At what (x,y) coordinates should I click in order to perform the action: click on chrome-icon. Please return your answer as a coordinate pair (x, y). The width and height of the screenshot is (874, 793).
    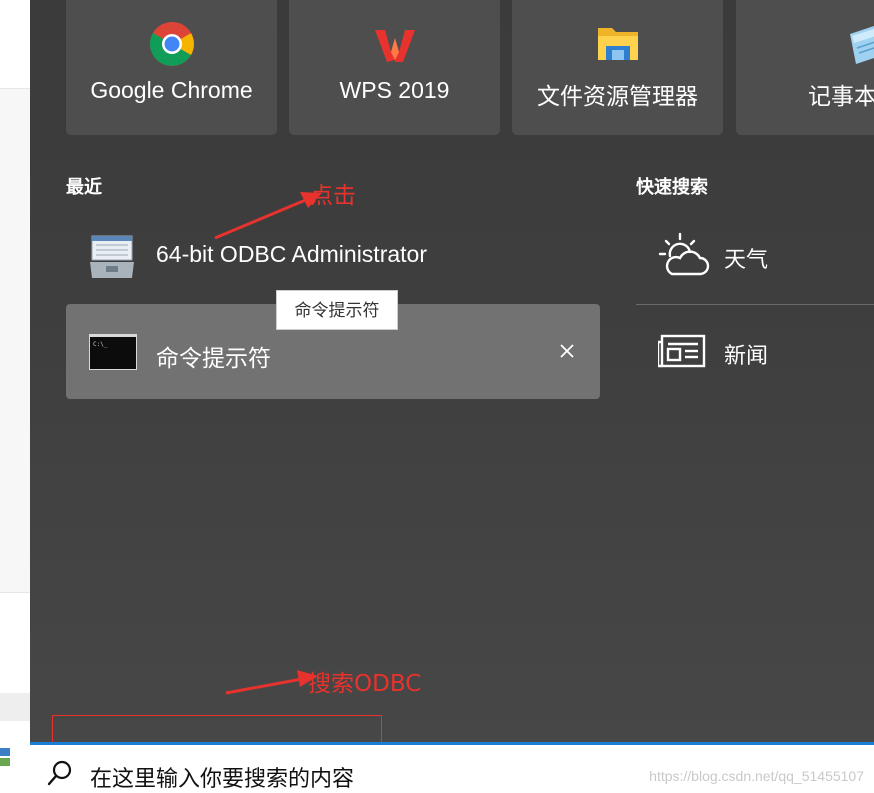
    Looking at the image, I should click on (171, 44).